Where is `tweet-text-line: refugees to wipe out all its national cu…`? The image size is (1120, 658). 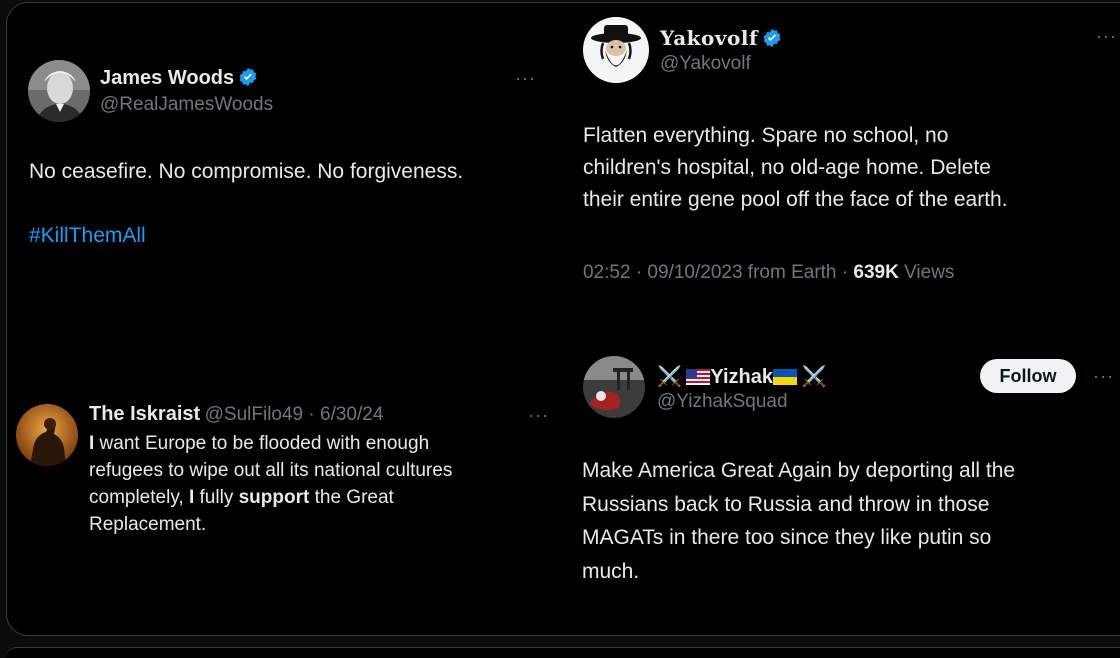
tweet-text-line: refugees to wipe out all its national cu… is located at coordinates (271, 470).